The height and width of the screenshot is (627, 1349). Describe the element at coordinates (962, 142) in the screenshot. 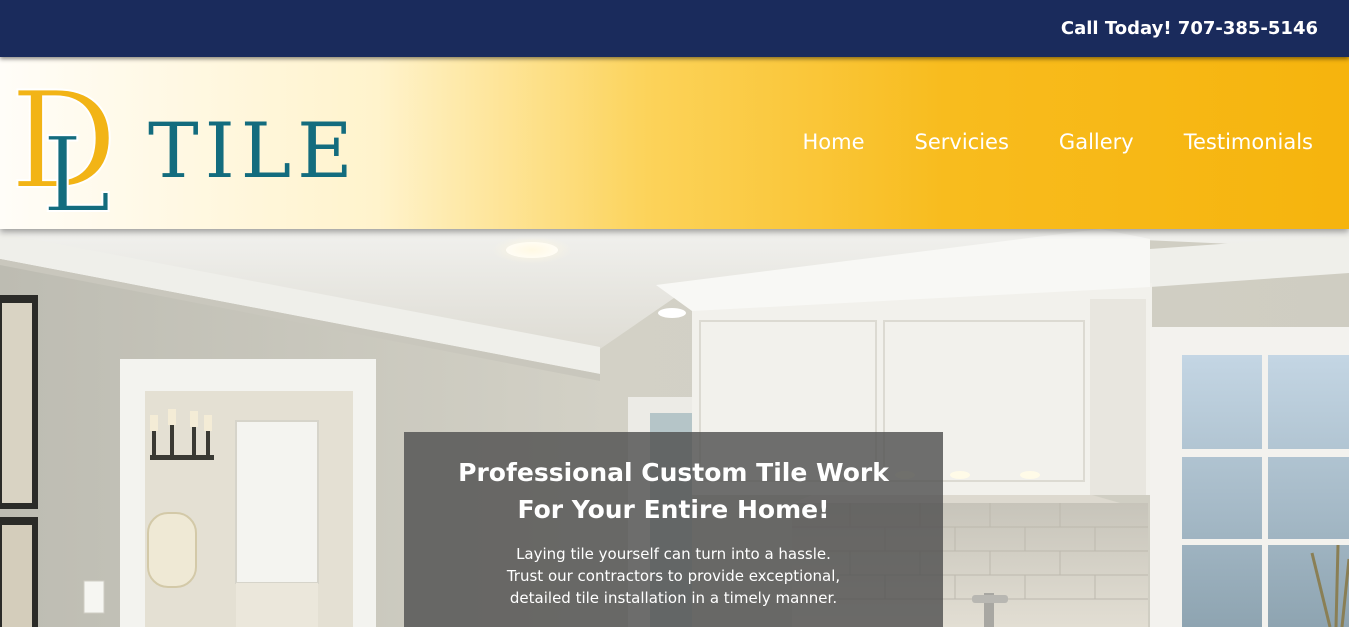

I see `nav-services: Servicies` at that location.